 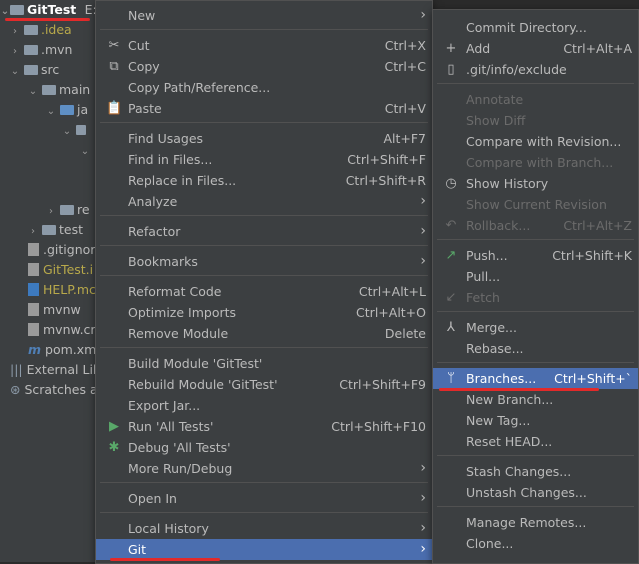 I want to click on tree-item-main: ⌄ main, so click(x=59, y=90).